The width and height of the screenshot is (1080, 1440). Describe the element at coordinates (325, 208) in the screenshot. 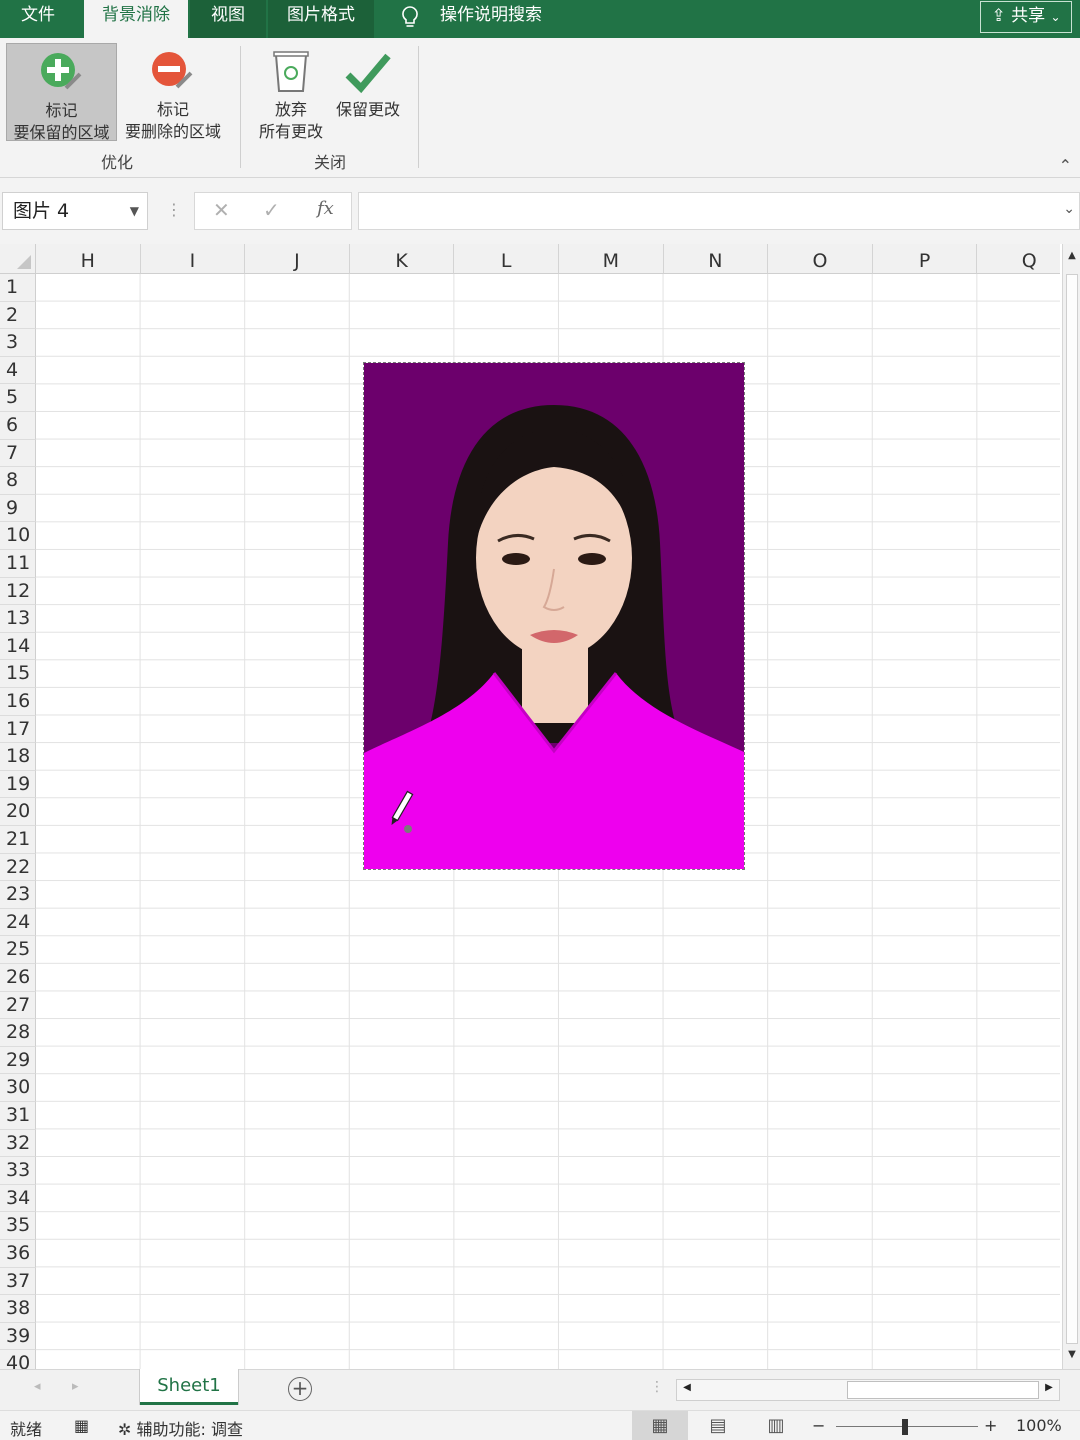

I see `fx-icon: fx` at that location.